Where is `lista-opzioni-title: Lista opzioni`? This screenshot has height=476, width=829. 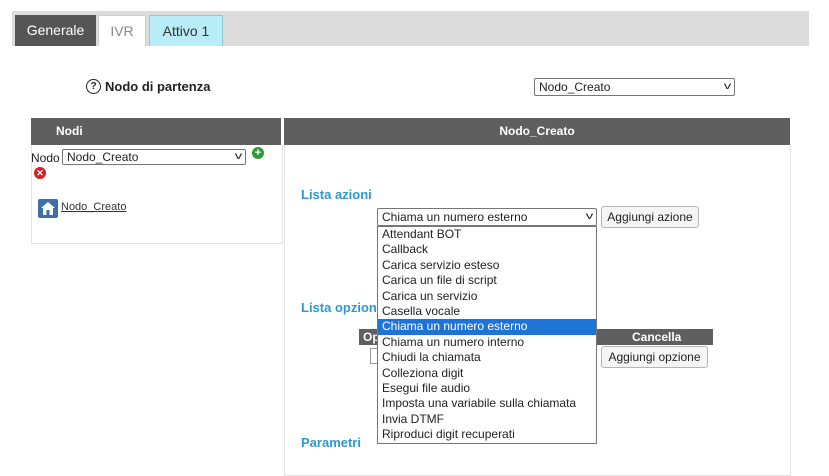
lista-opzioni-title: Lista opzioni is located at coordinates (341, 307).